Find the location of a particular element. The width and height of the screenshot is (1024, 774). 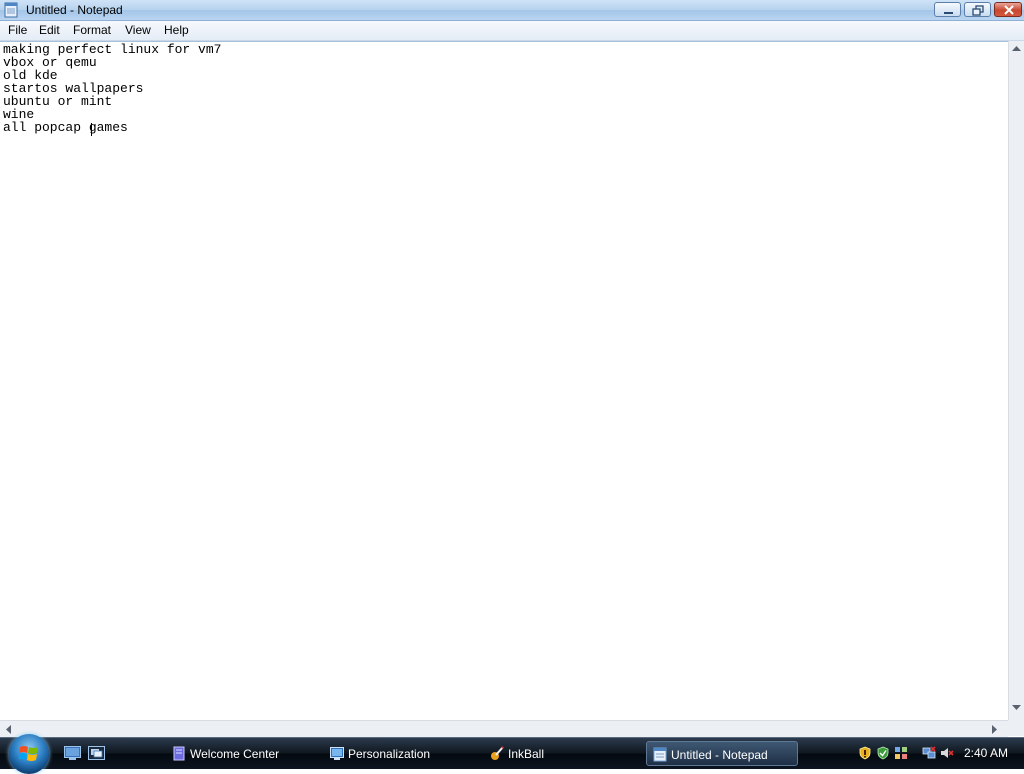

security-shield-icon is located at coordinates (865, 753).